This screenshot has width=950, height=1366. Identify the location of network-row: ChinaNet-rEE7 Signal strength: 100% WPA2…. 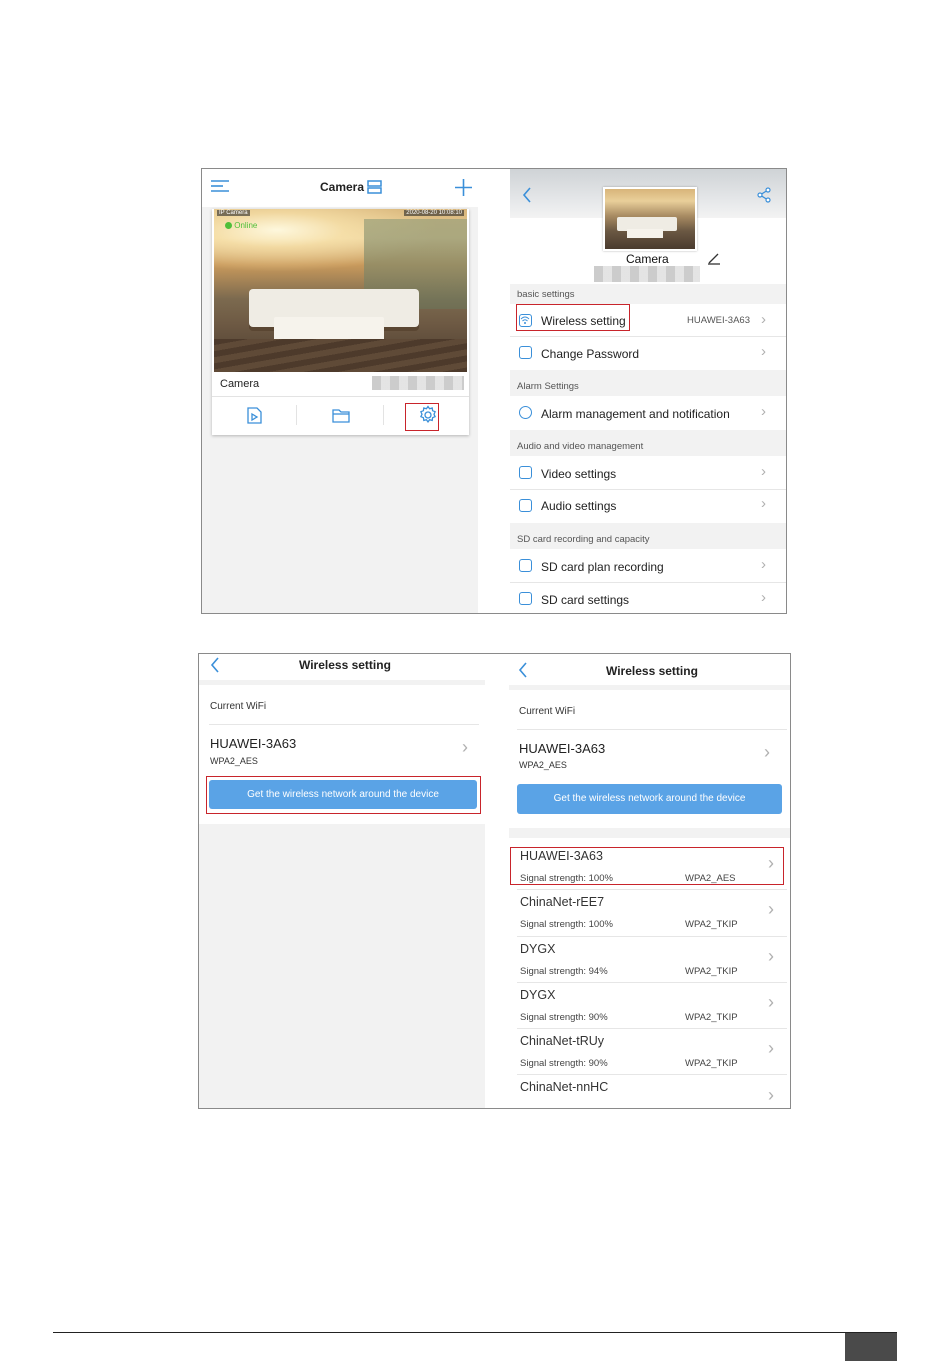
(649, 915).